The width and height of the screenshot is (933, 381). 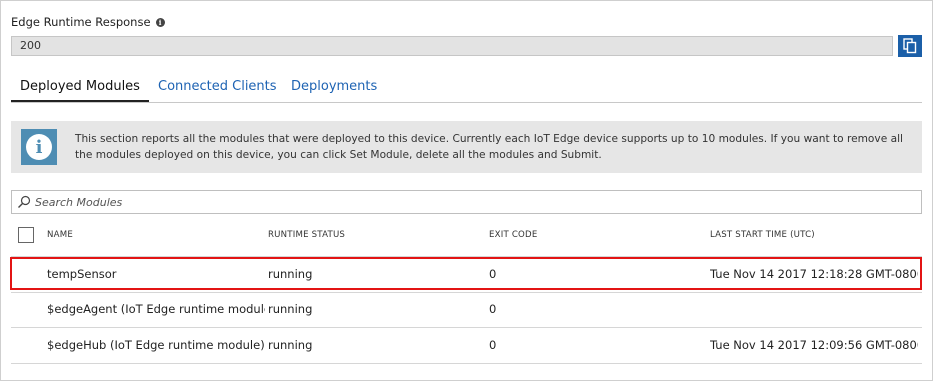 I want to click on tab-connected-clients: Connected Clients, so click(x=217, y=87).